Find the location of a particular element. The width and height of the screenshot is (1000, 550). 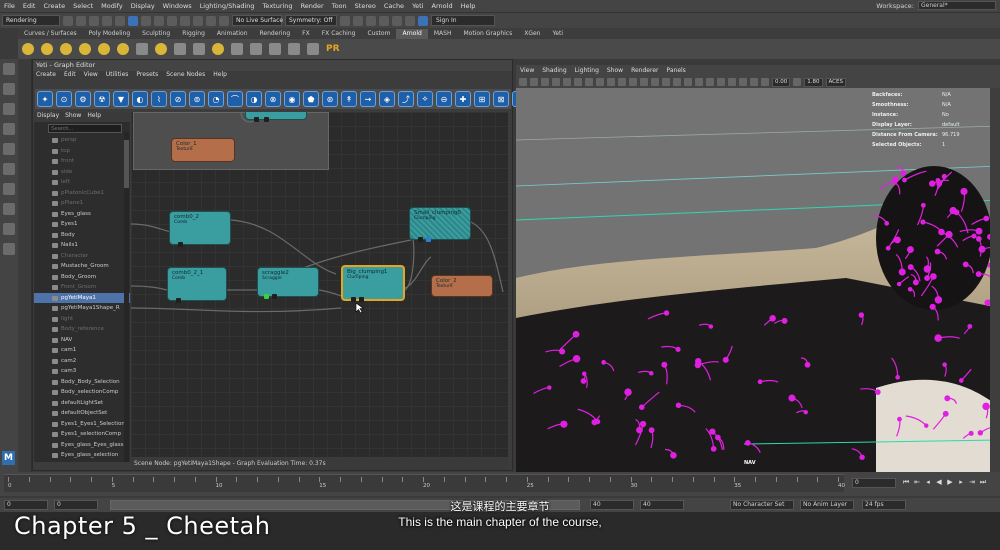

menu-texturing: Texturing is located at coordinates (278, 6).